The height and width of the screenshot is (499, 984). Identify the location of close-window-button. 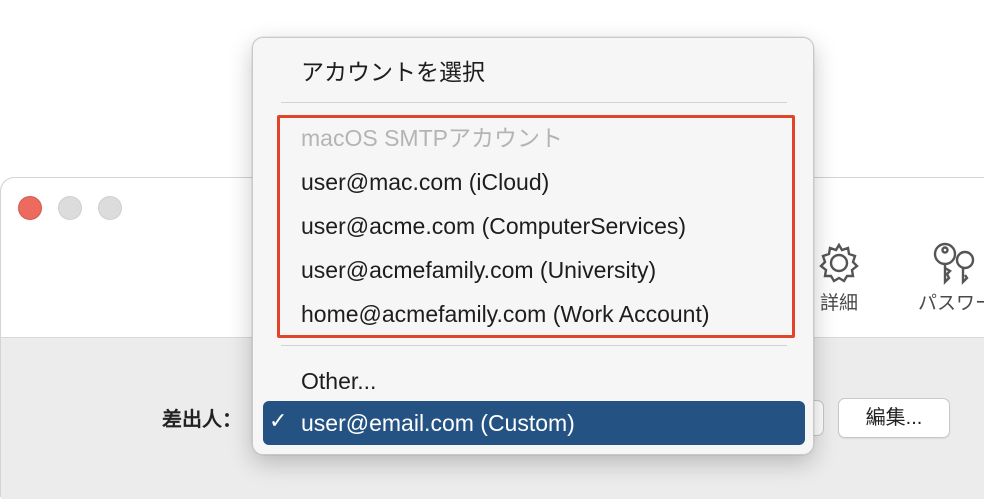
(30, 208).